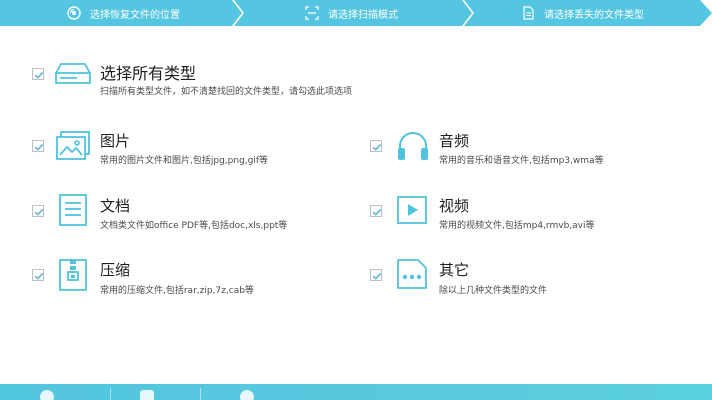 The image size is (712, 400). I want to click on archive-title: 压缩, so click(115, 270).